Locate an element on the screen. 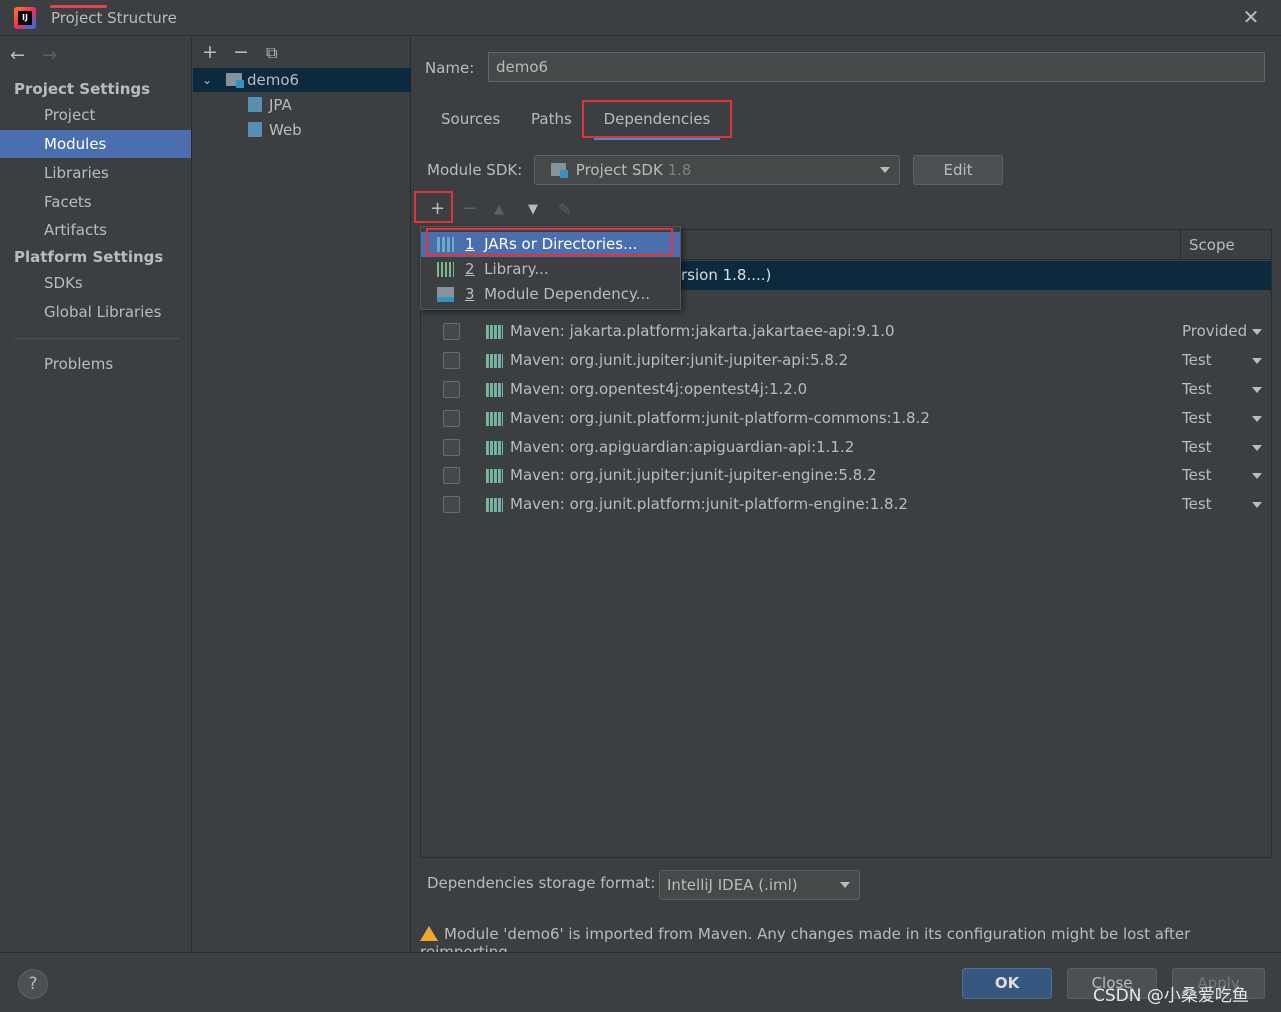  add-module-icon: + is located at coordinates (210, 52).